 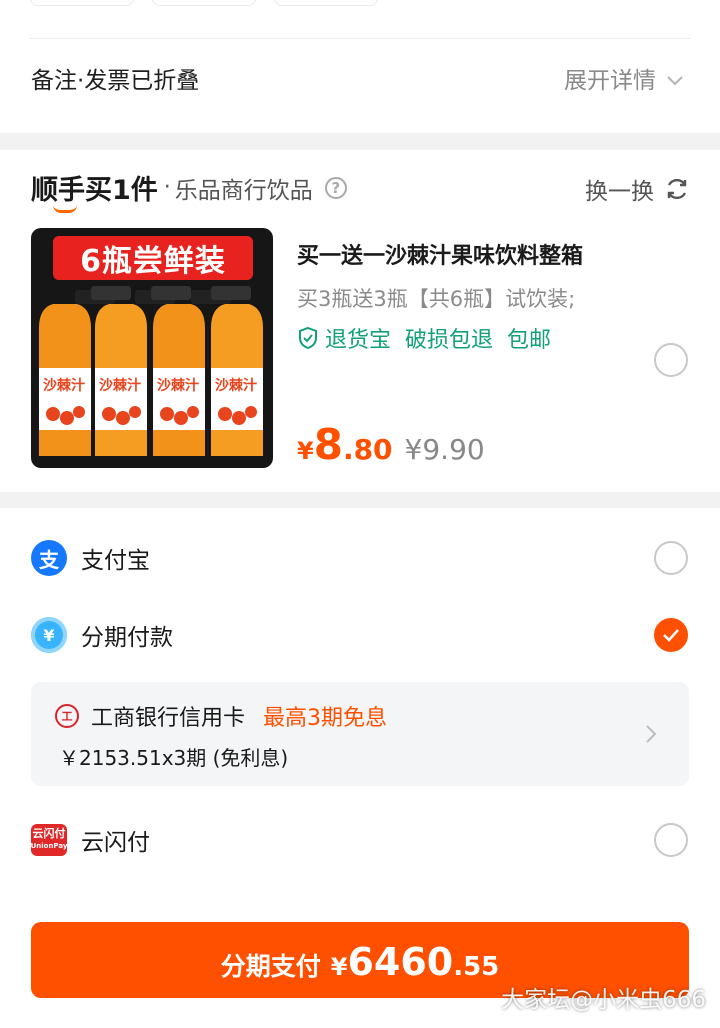 What do you see at coordinates (449, 340) in the screenshot?
I see `tag-label: 破损包退` at bounding box center [449, 340].